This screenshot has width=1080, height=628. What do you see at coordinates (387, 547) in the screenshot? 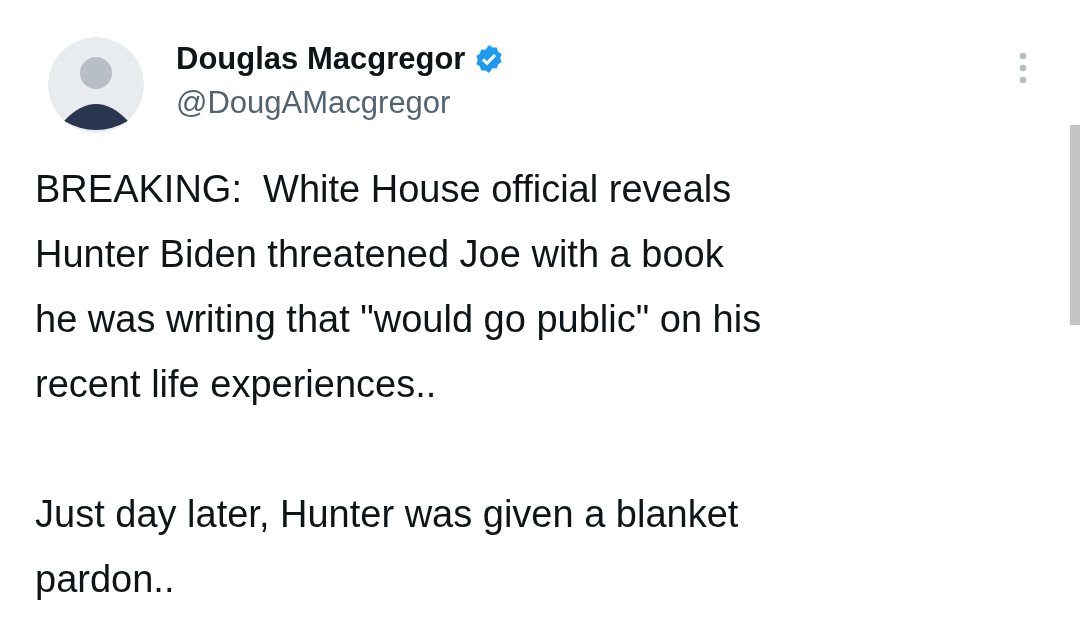
I see `tweet-text: Just day later, Hunter was given a blanket pardon..` at bounding box center [387, 547].